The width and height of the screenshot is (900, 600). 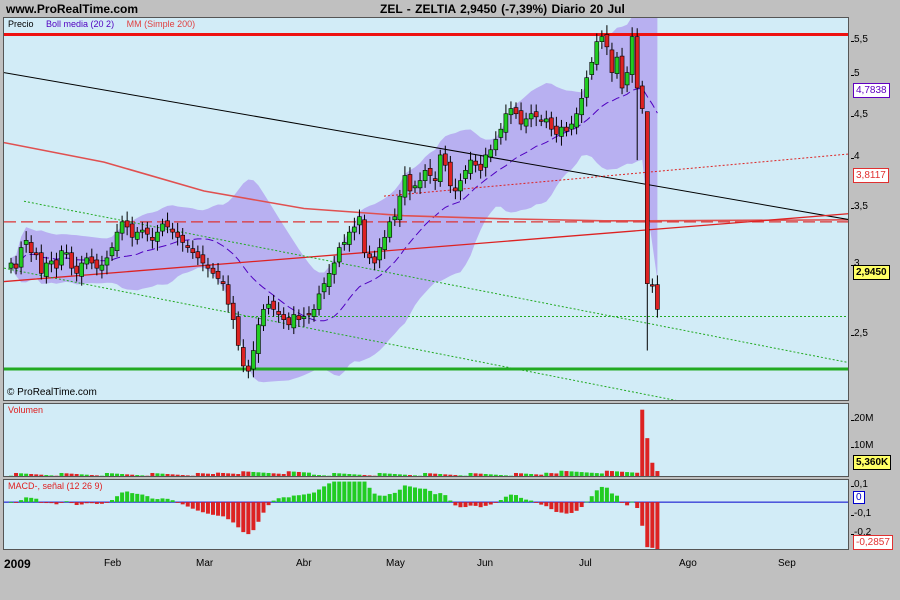 What do you see at coordinates (861, 333) in the screenshot?
I see `price-tick: 2,5` at bounding box center [861, 333].